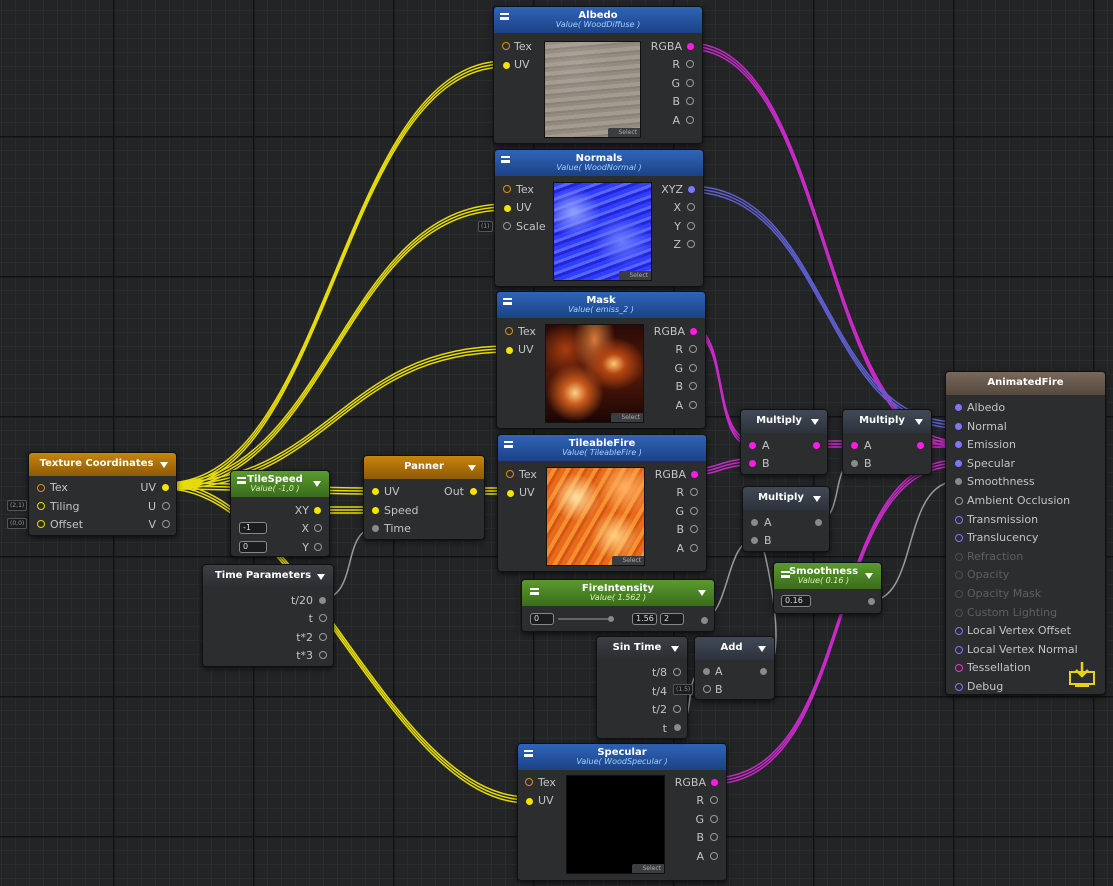  What do you see at coordinates (41, 506) in the screenshot?
I see `tiling-input-port` at bounding box center [41, 506].